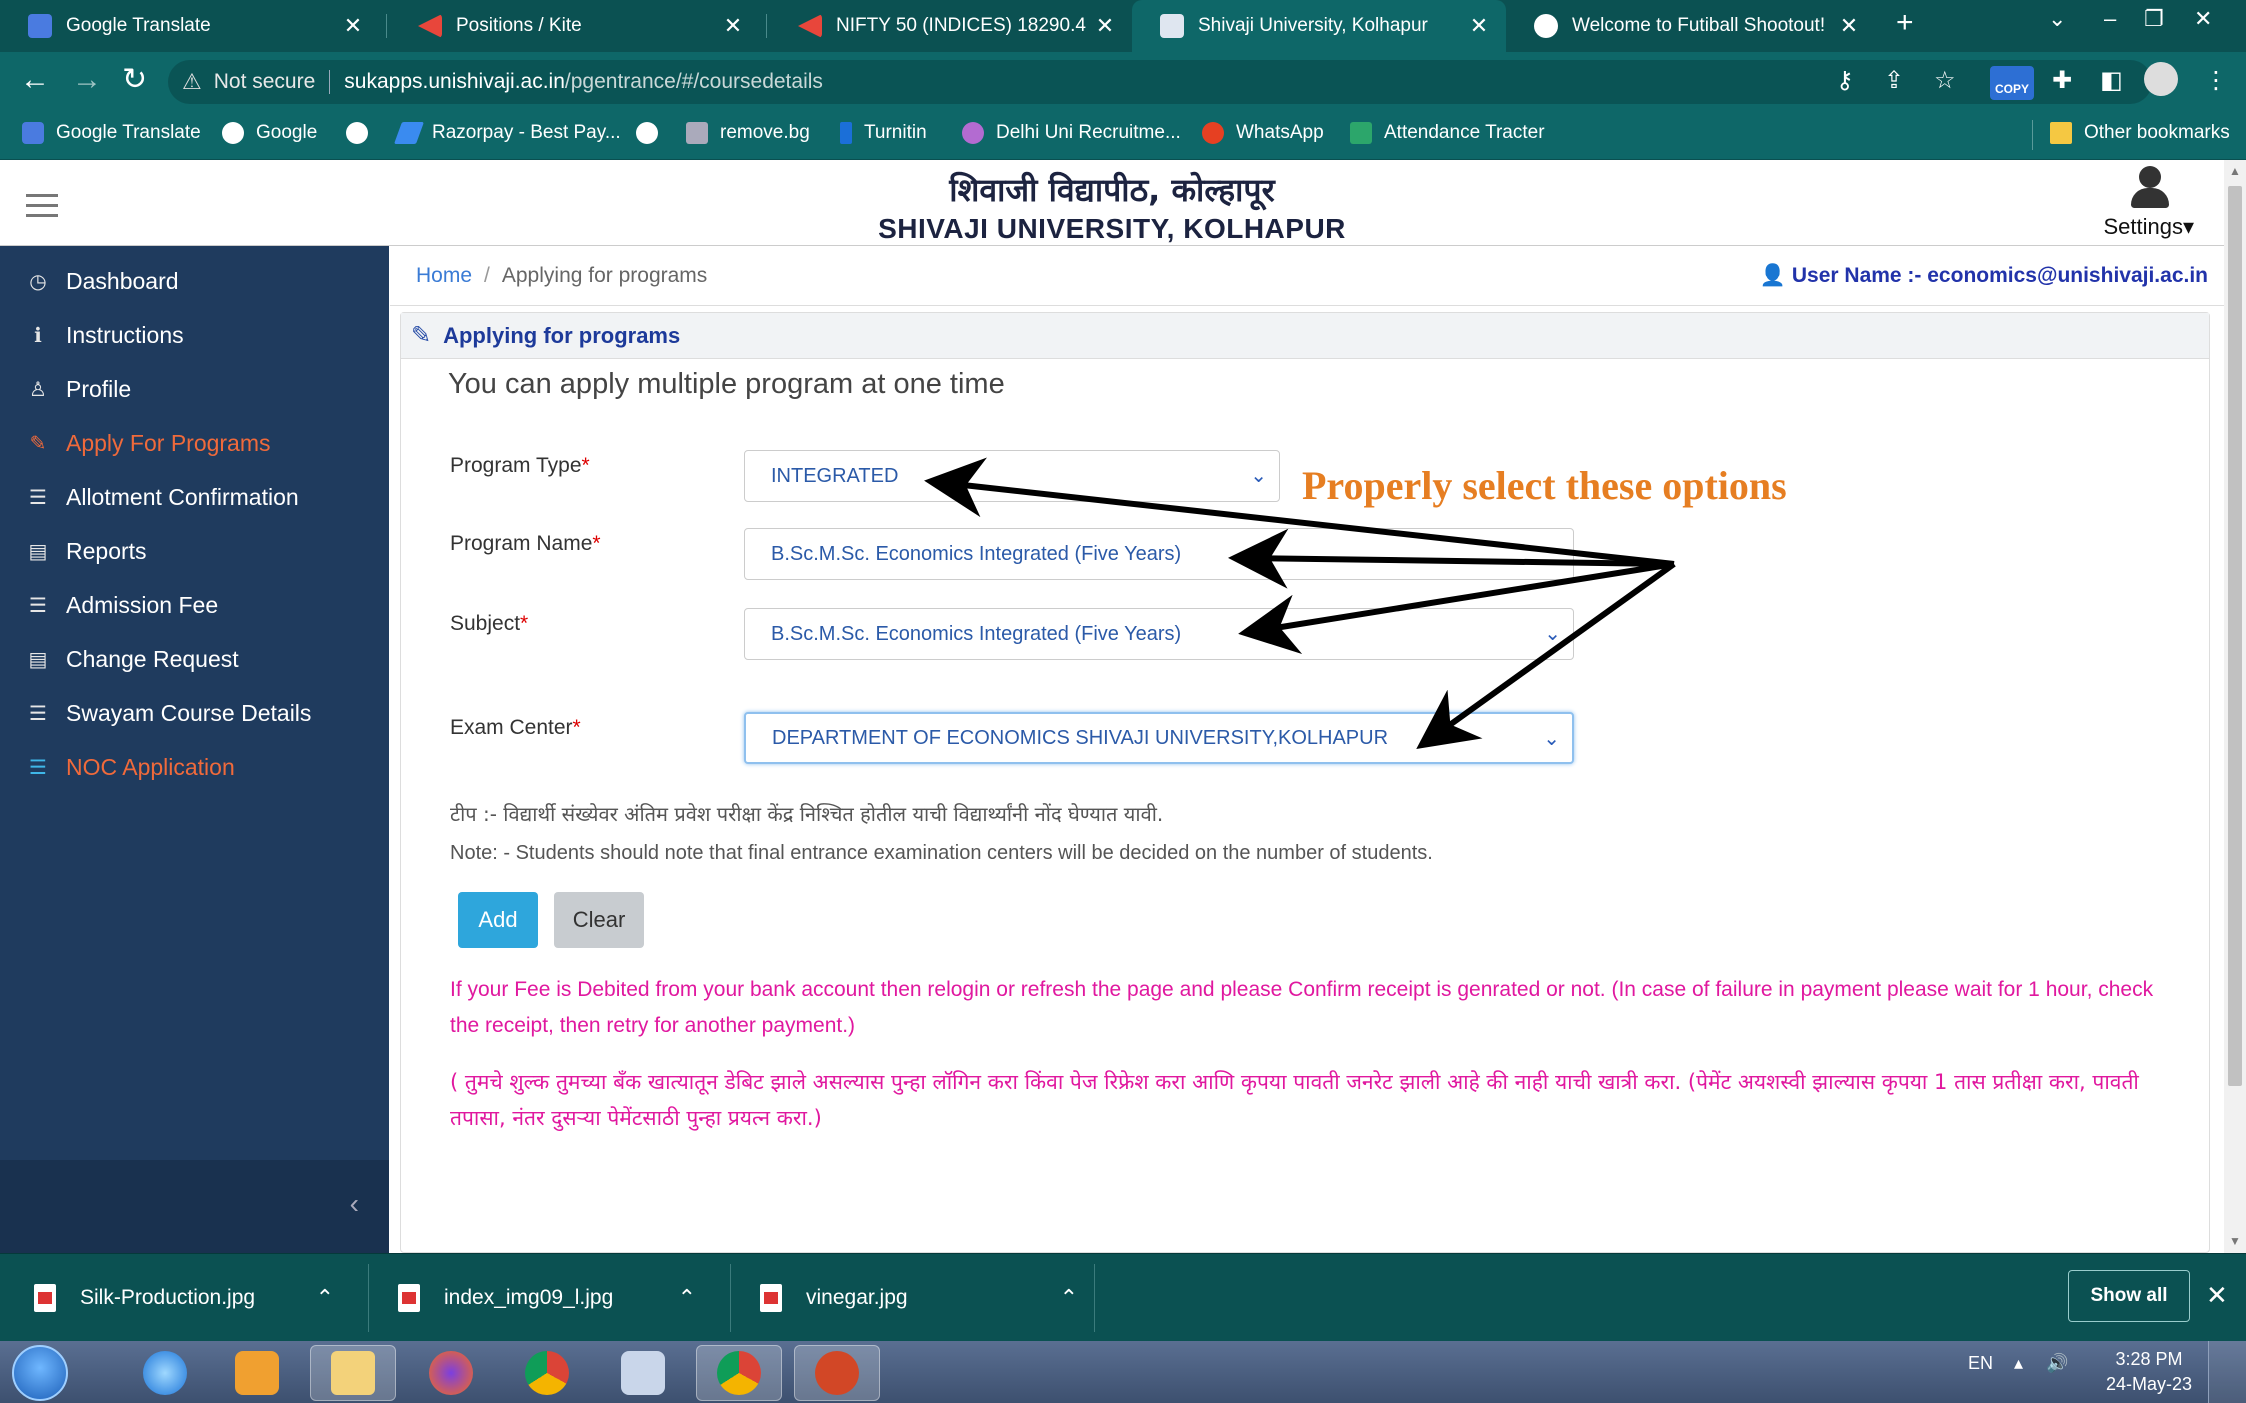 The height and width of the screenshot is (1403, 2246). I want to click on tab-google-translate: Google Translate ✕, so click(190, 26).